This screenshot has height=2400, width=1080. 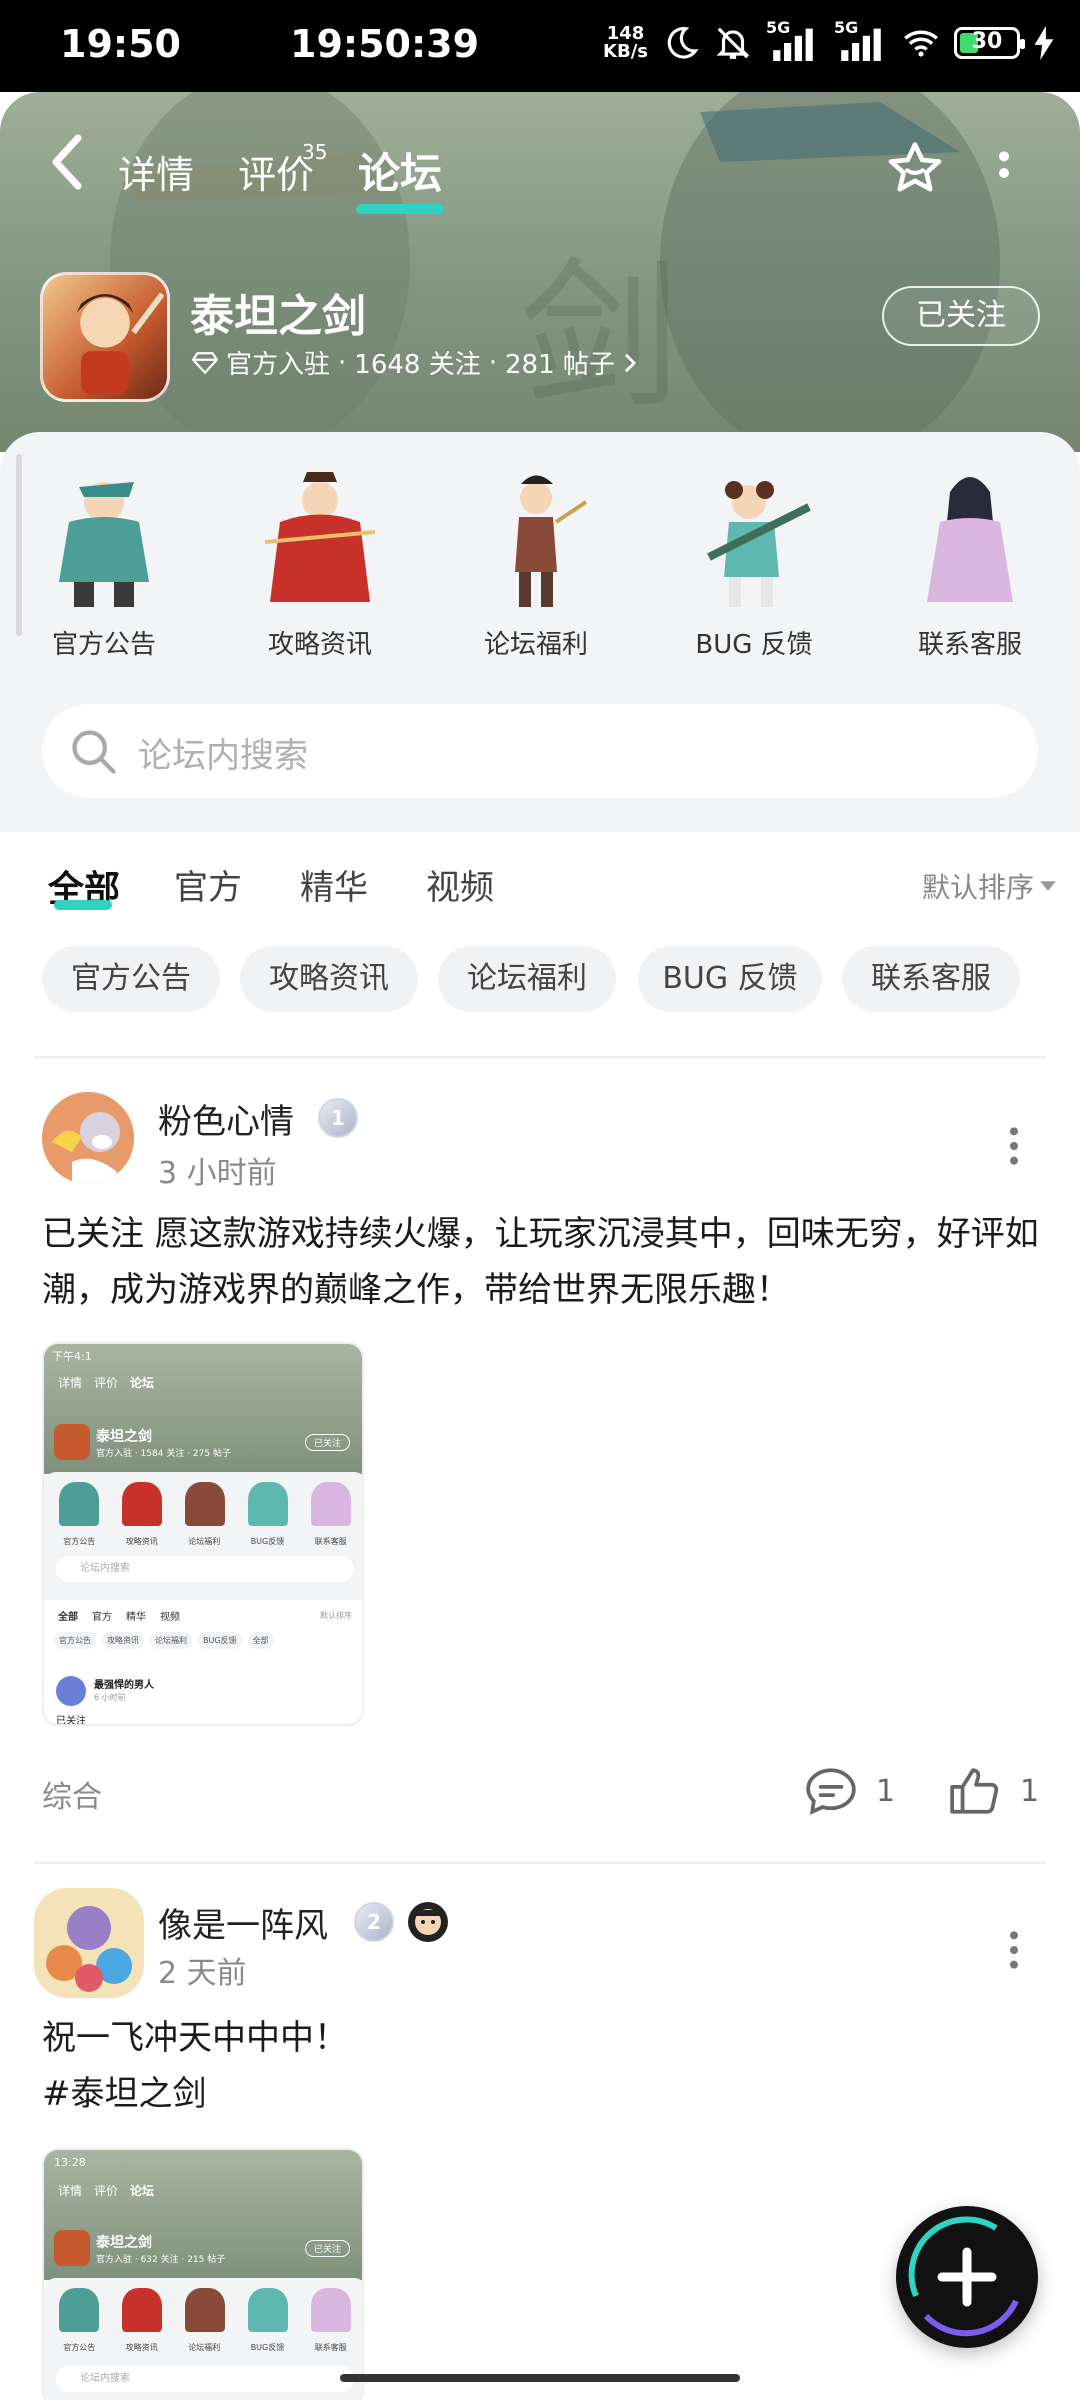 What do you see at coordinates (989, 43) in the screenshot?
I see `battery-icon: 30` at bounding box center [989, 43].